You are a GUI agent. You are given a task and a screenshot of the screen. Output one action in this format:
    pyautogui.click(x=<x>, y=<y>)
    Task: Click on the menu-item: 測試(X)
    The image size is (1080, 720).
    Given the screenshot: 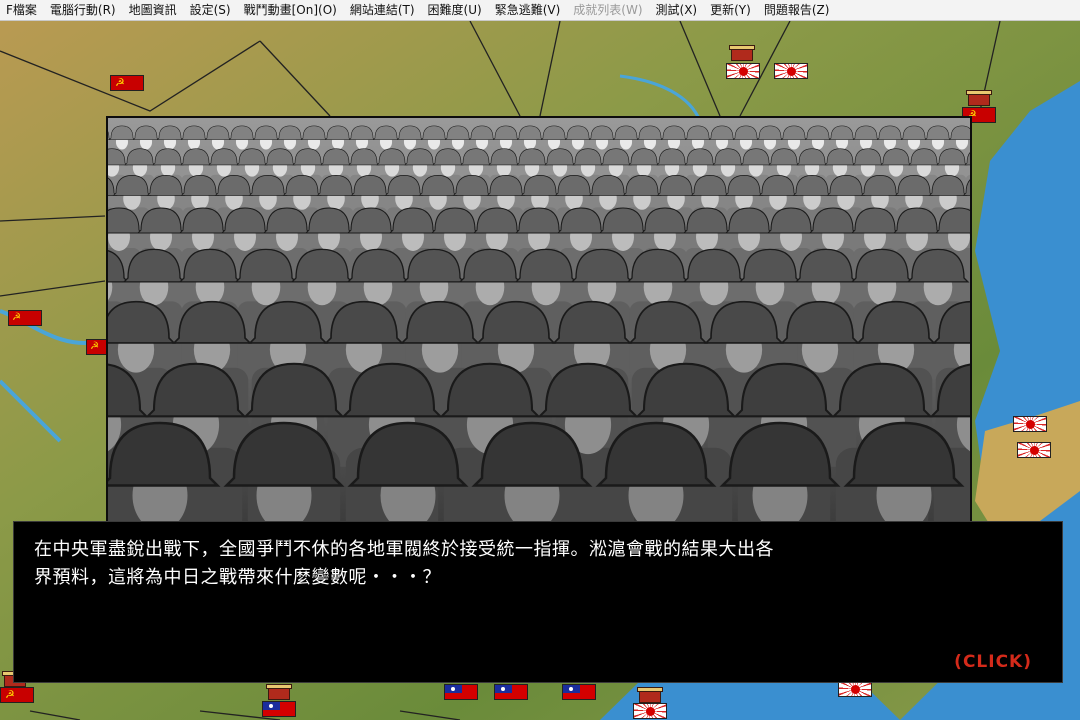 What is the action you would take?
    pyautogui.click(x=677, y=10)
    